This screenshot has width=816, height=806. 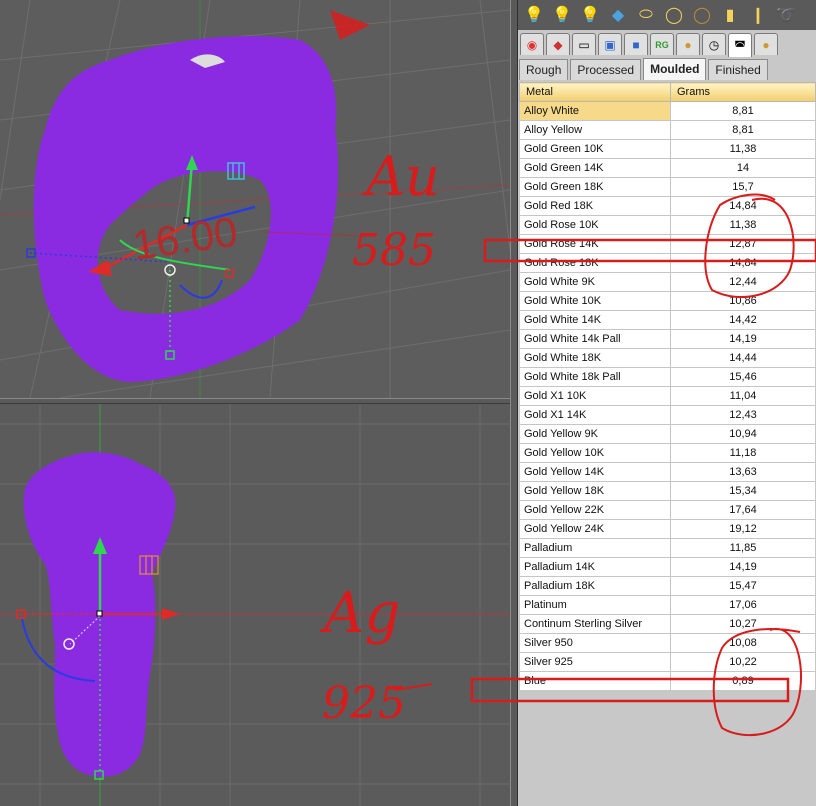 What do you see at coordinates (743, 320) in the screenshot?
I see `grams-cell: 14,42` at bounding box center [743, 320].